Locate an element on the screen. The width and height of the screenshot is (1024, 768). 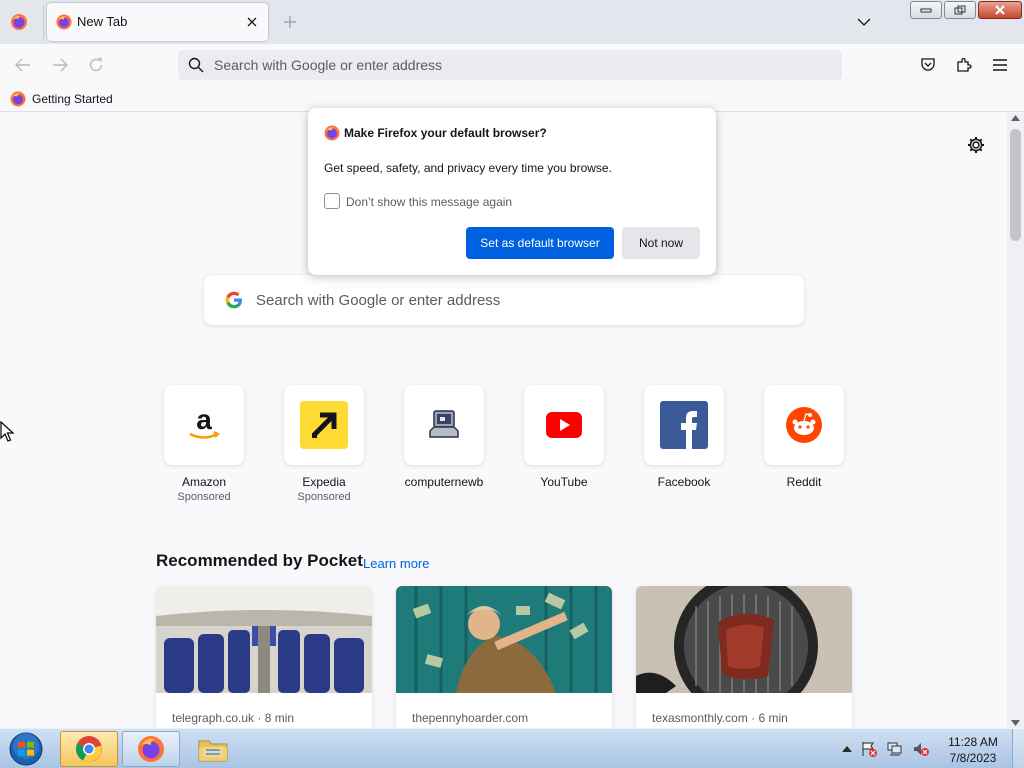
close-window-button is located at coordinates (1000, 10).